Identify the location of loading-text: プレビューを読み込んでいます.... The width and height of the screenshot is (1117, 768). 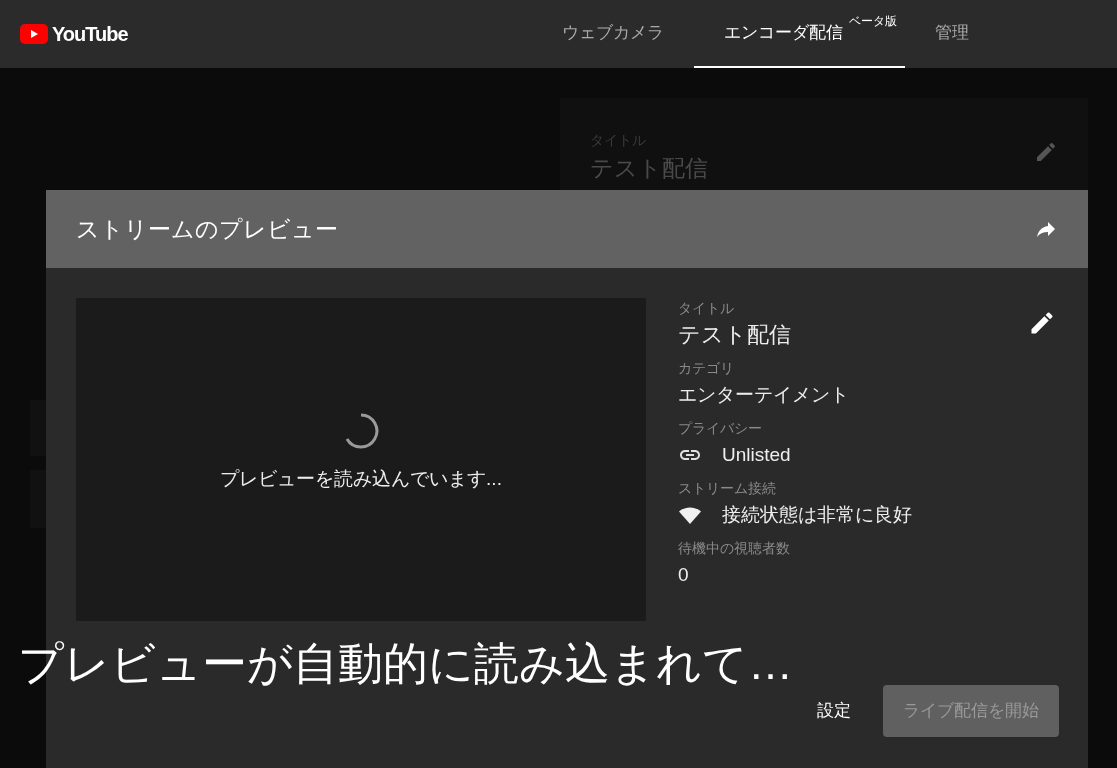
(361, 479).